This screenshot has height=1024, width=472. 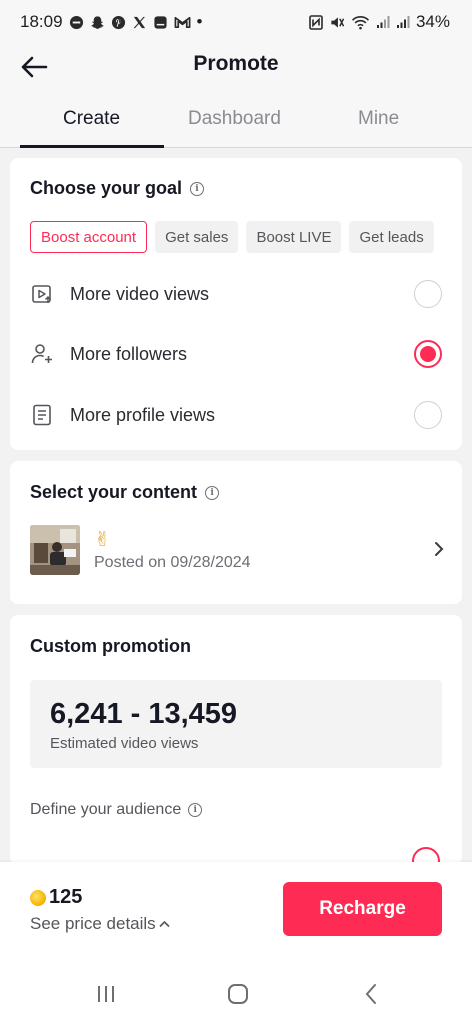 What do you see at coordinates (360, 22) in the screenshot?
I see `wifi-icon` at bounding box center [360, 22].